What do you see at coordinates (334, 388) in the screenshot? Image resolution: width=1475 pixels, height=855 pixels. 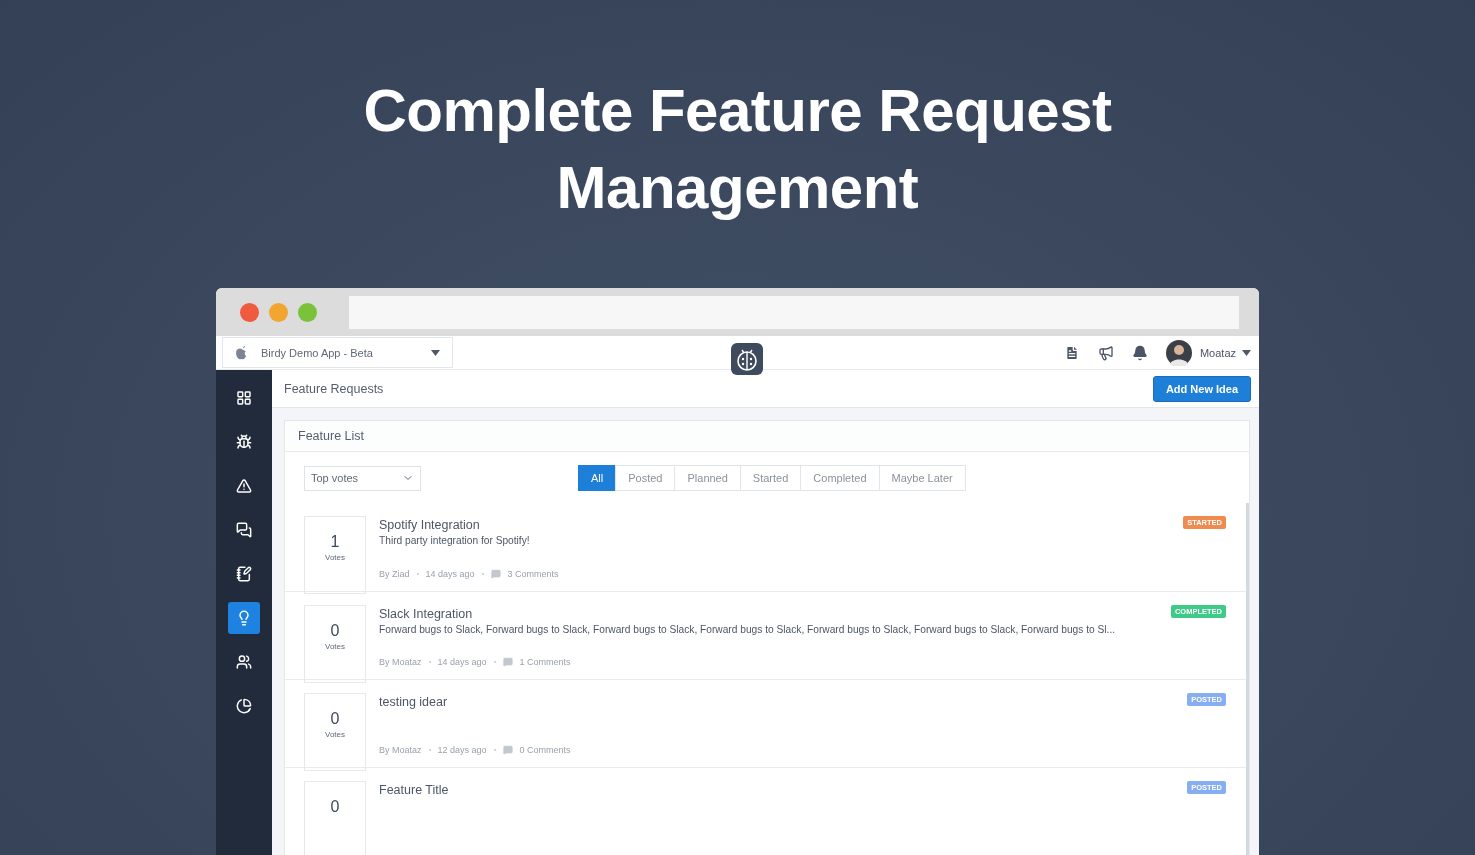 I see `page-title: Feature Requests` at bounding box center [334, 388].